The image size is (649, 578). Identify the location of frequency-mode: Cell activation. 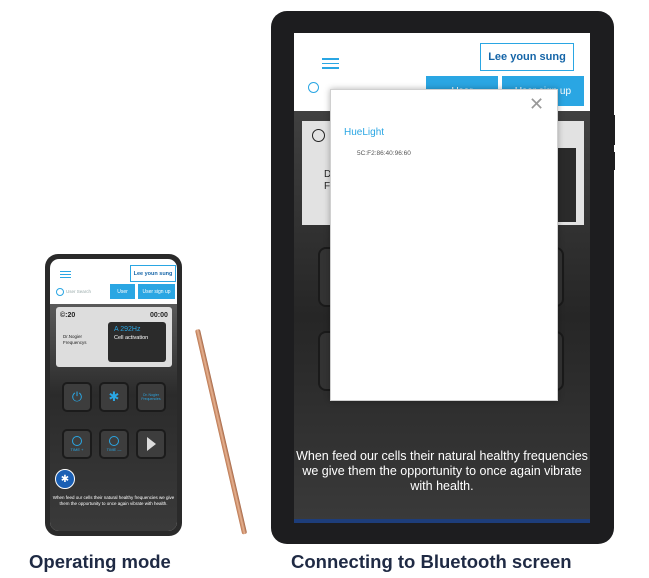
(131, 338).